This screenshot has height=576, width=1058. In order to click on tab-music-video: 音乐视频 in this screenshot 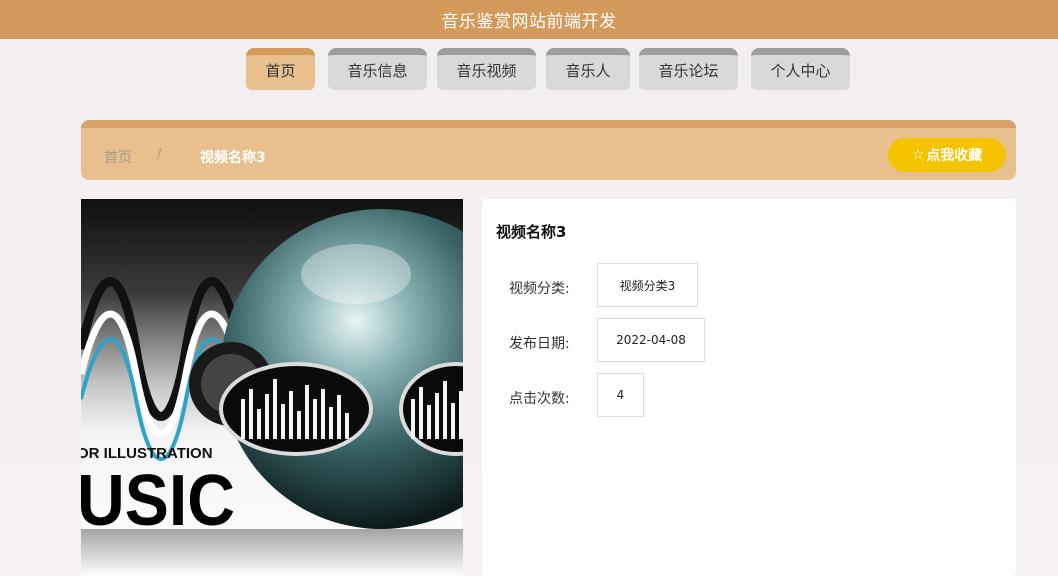, I will do `click(486, 69)`.